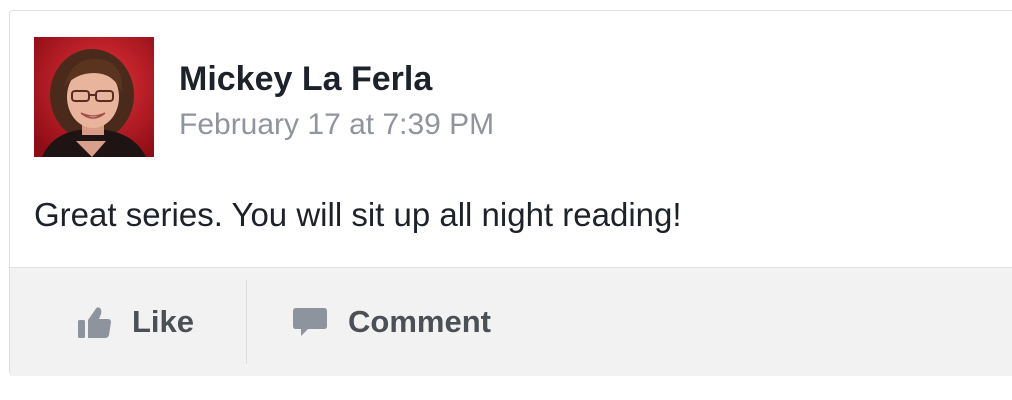  What do you see at coordinates (94, 322) in the screenshot?
I see `thumbs-up-icon` at bounding box center [94, 322].